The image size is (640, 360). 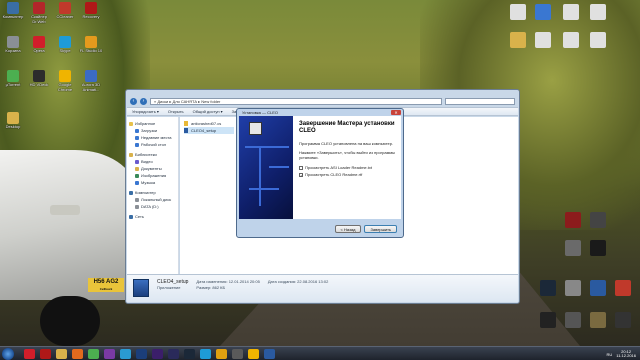 What do you see at coordinates (141, 353) in the screenshot?
I see `photoshop-icon` at bounding box center [141, 353].